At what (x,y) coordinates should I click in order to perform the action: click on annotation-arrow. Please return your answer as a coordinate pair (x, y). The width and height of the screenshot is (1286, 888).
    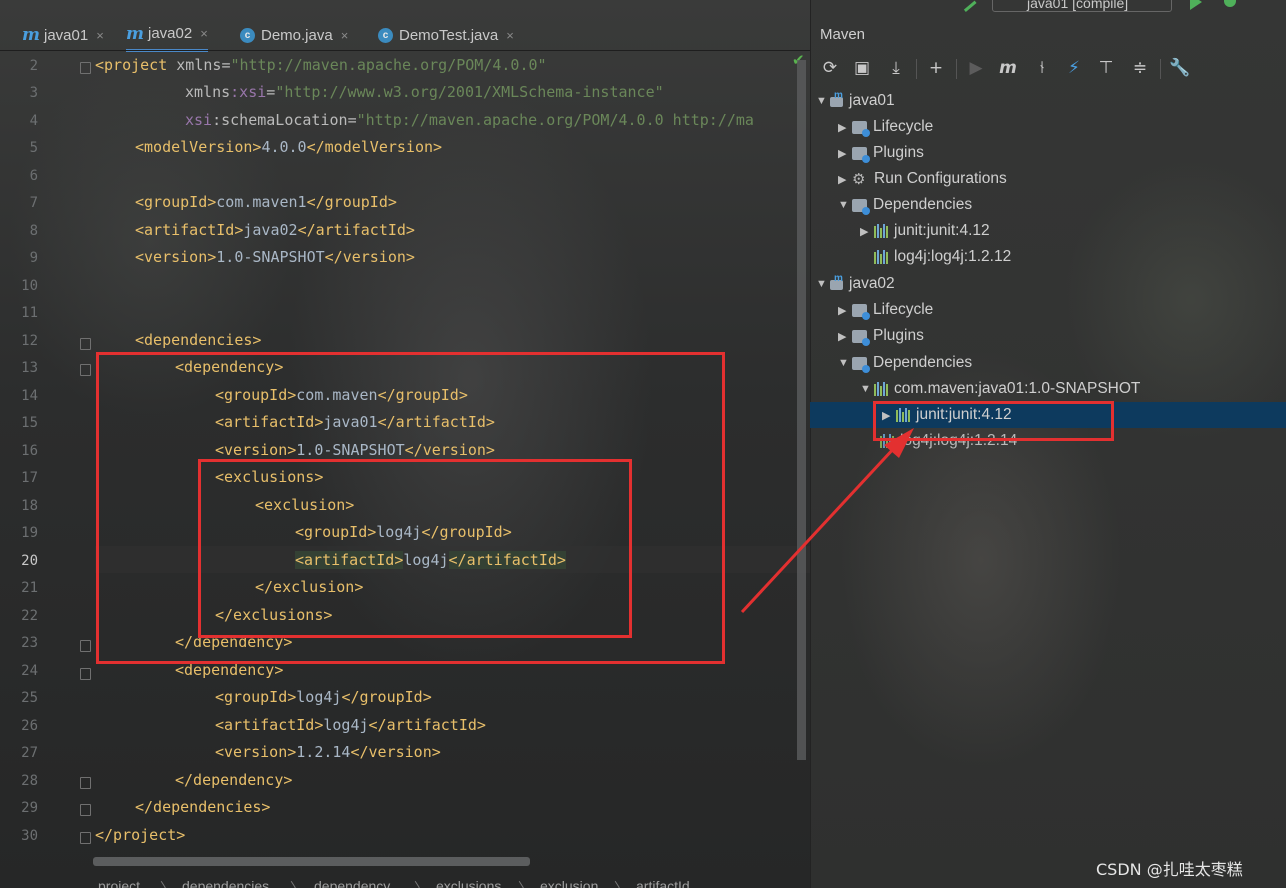
    Looking at the image, I should click on (827, 521).